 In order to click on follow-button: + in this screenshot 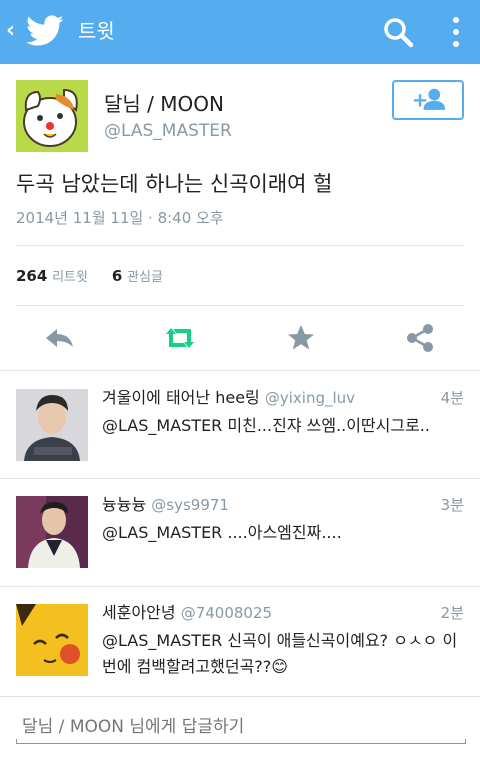, I will do `click(428, 100)`.